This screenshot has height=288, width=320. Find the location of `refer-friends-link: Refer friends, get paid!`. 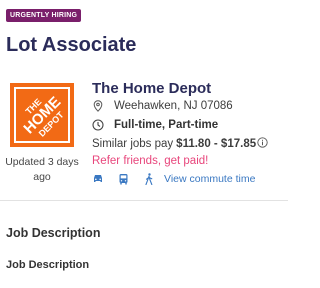

refer-friends-link: Refer friends, get paid! is located at coordinates (150, 161).